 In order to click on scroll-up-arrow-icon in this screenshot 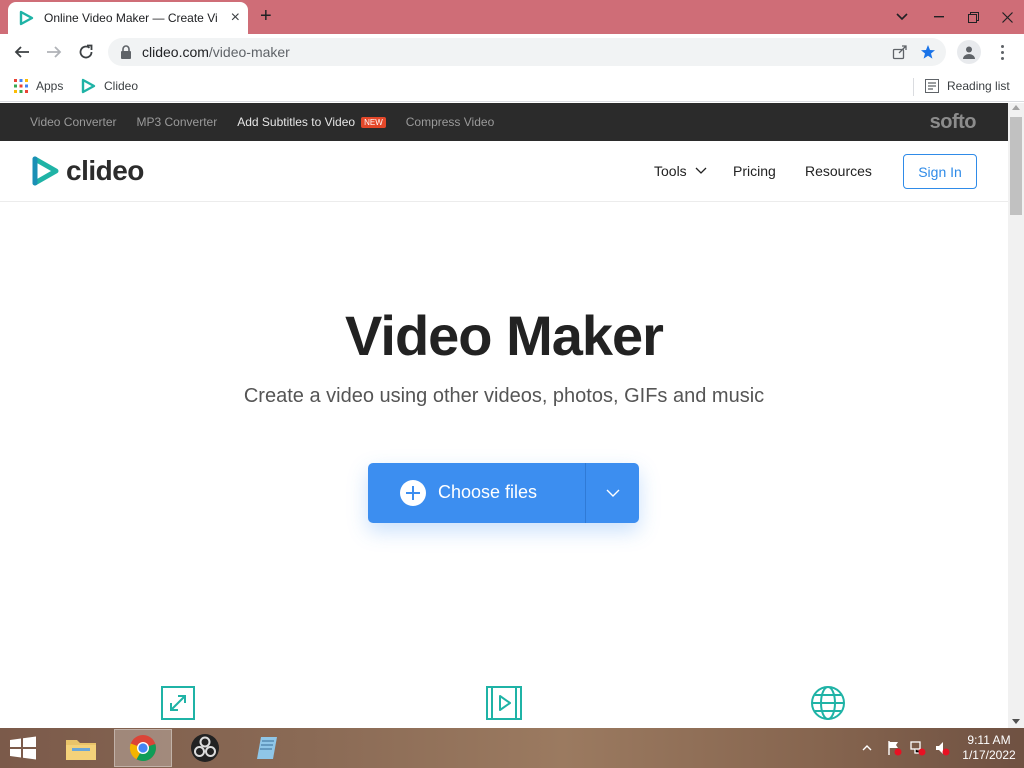, I will do `click(1016, 107)`.